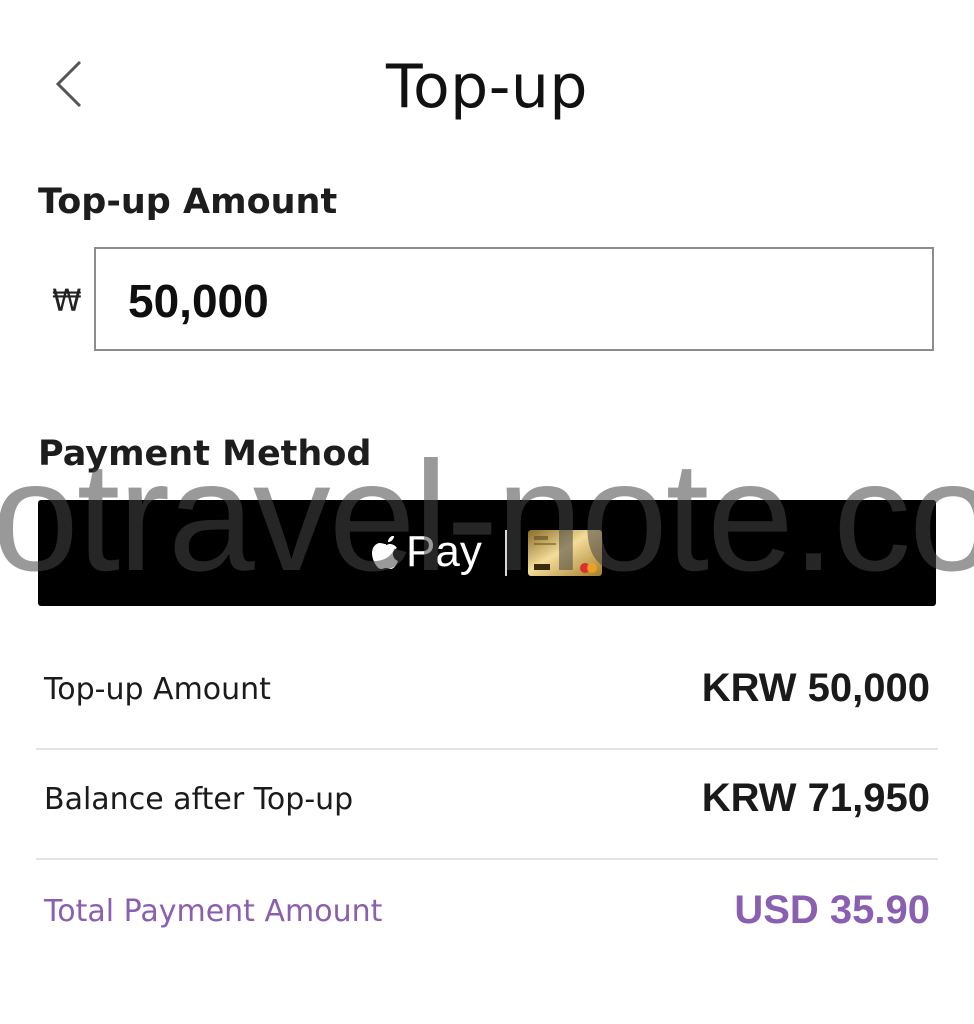 Image resolution: width=974 pixels, height=1024 pixels. I want to click on amount-field, so click(514, 299).